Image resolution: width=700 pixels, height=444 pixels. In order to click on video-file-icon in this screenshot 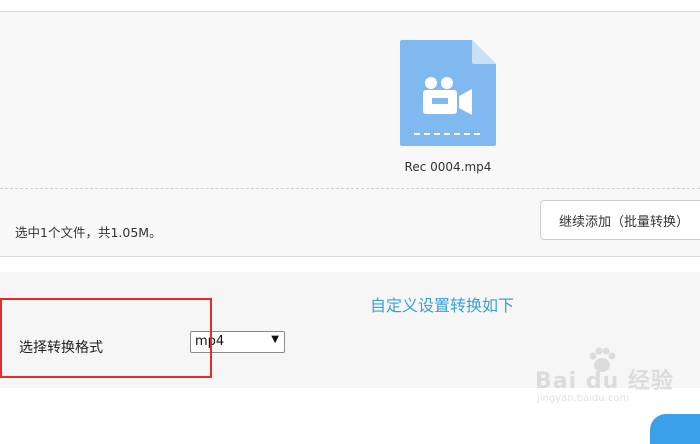, I will do `click(448, 93)`.